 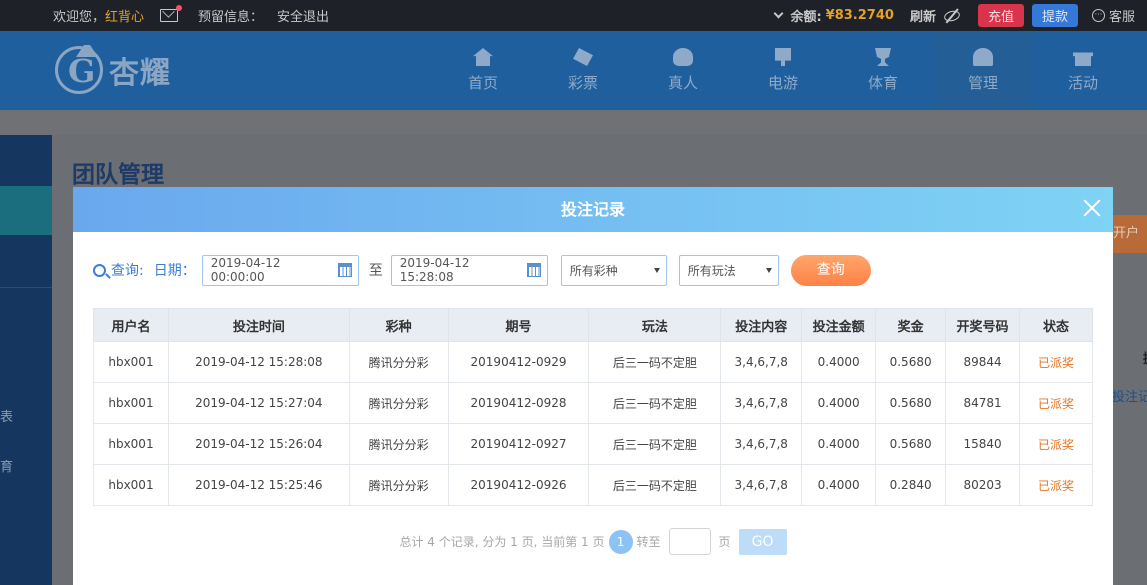 What do you see at coordinates (1000, 15) in the screenshot?
I see `recharge-button: 充值` at bounding box center [1000, 15].